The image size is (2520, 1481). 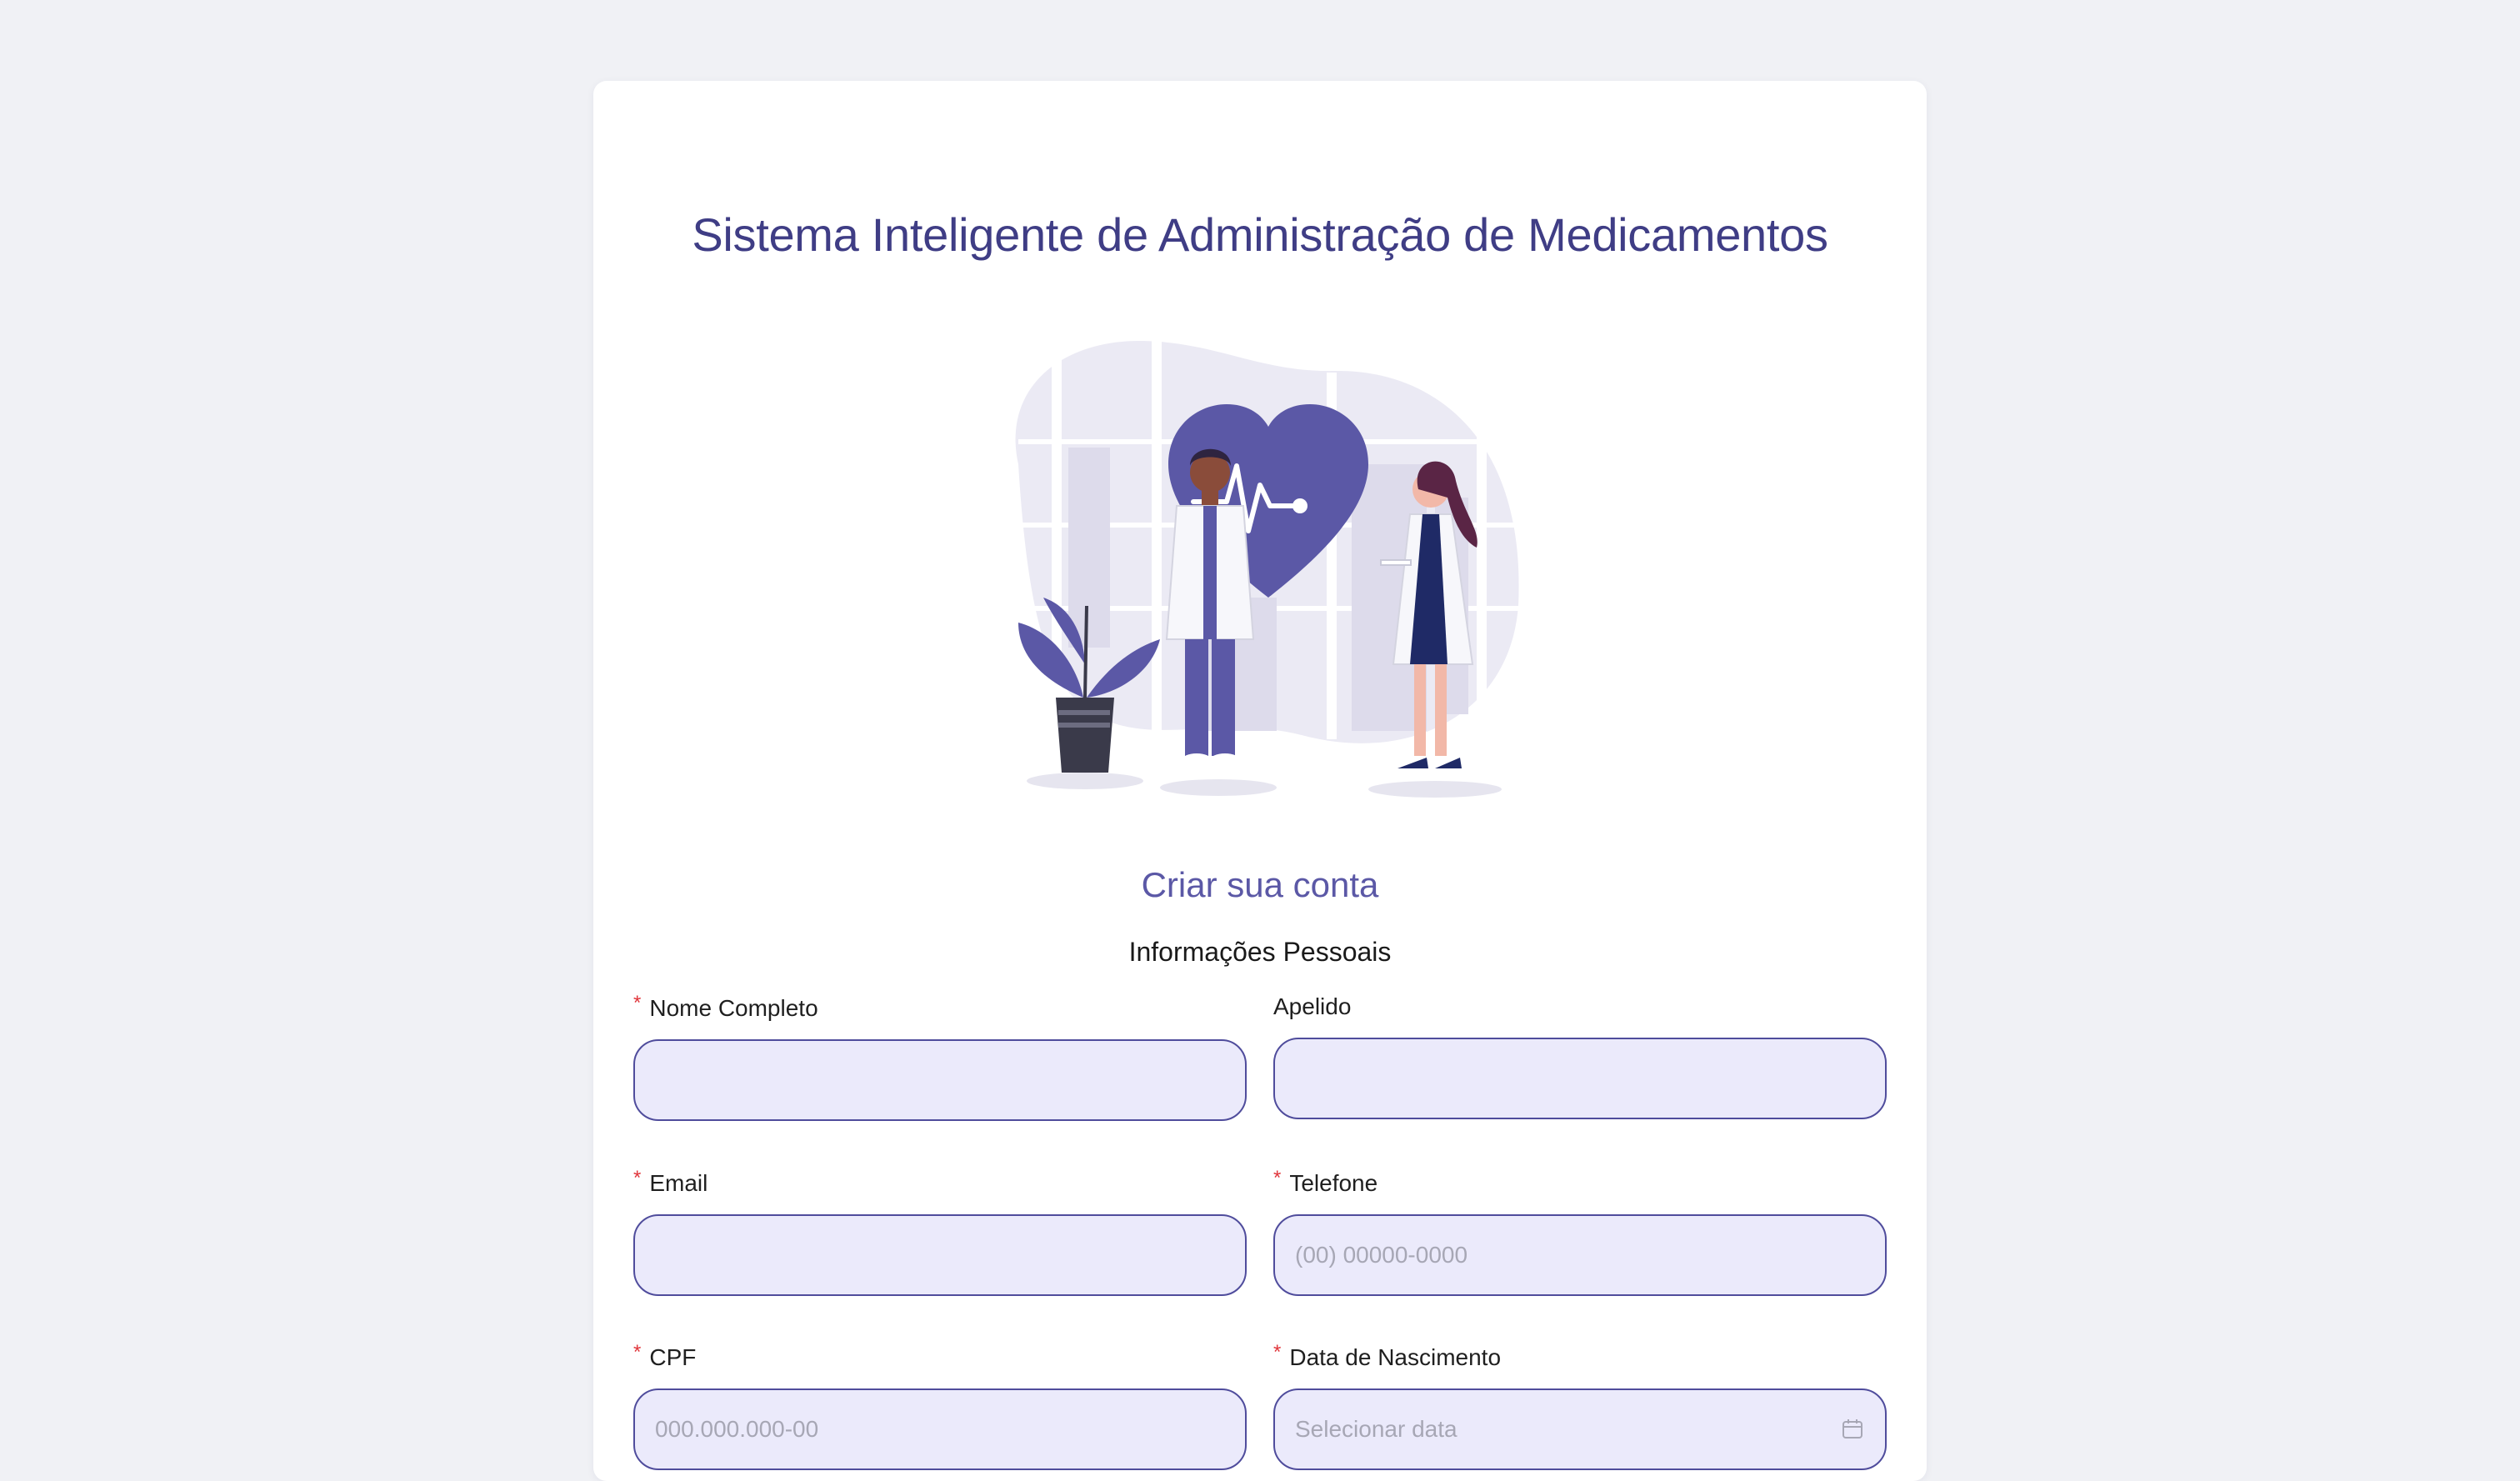 I want to click on apelido-label: Apelido, so click(x=1312, y=1006).